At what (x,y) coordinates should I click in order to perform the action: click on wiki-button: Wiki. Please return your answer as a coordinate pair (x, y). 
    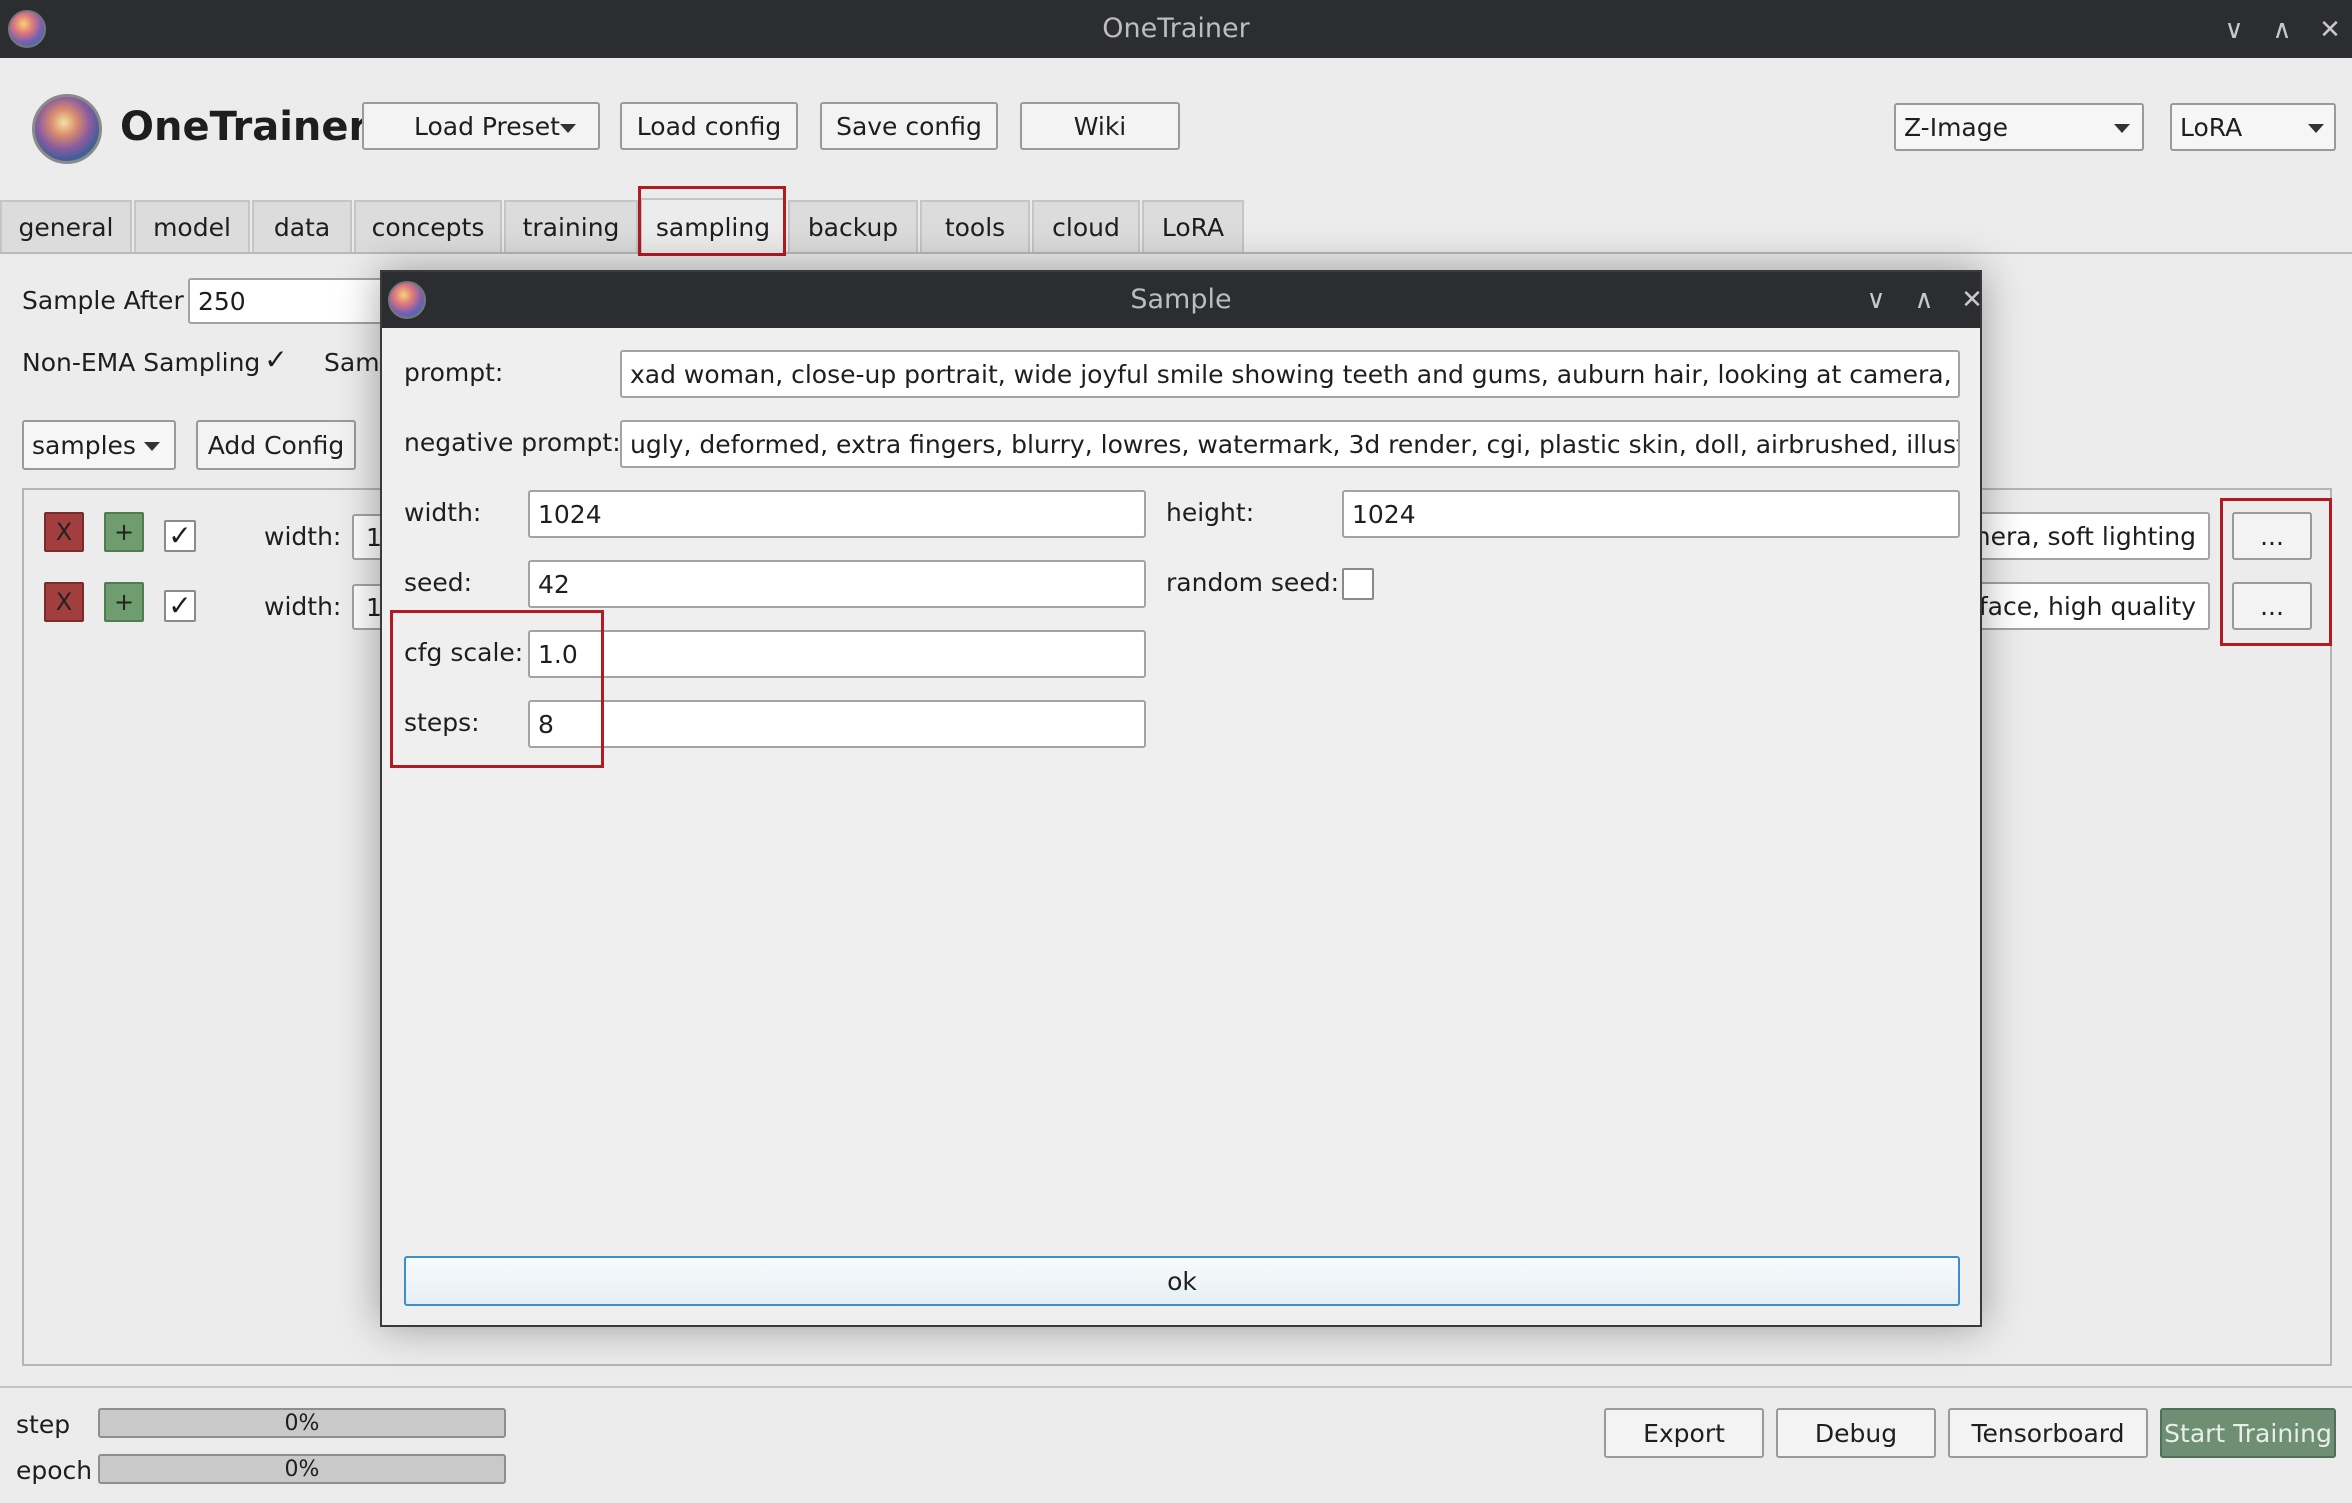
    Looking at the image, I should click on (1100, 126).